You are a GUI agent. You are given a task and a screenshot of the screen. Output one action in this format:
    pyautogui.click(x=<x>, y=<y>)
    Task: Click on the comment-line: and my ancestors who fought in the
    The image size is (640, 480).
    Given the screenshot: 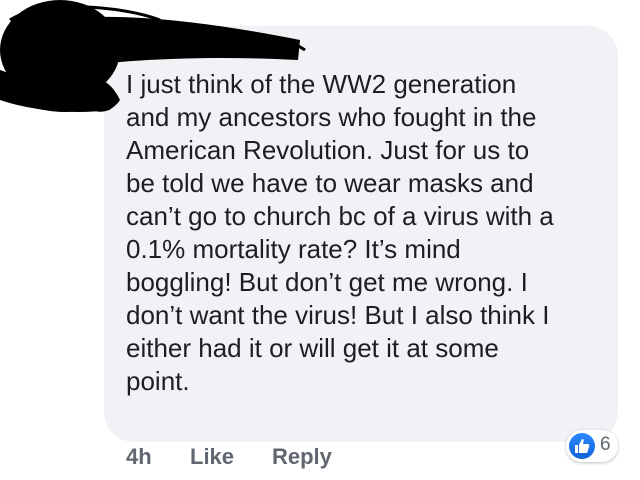 What is the action you would take?
    pyautogui.click(x=331, y=117)
    